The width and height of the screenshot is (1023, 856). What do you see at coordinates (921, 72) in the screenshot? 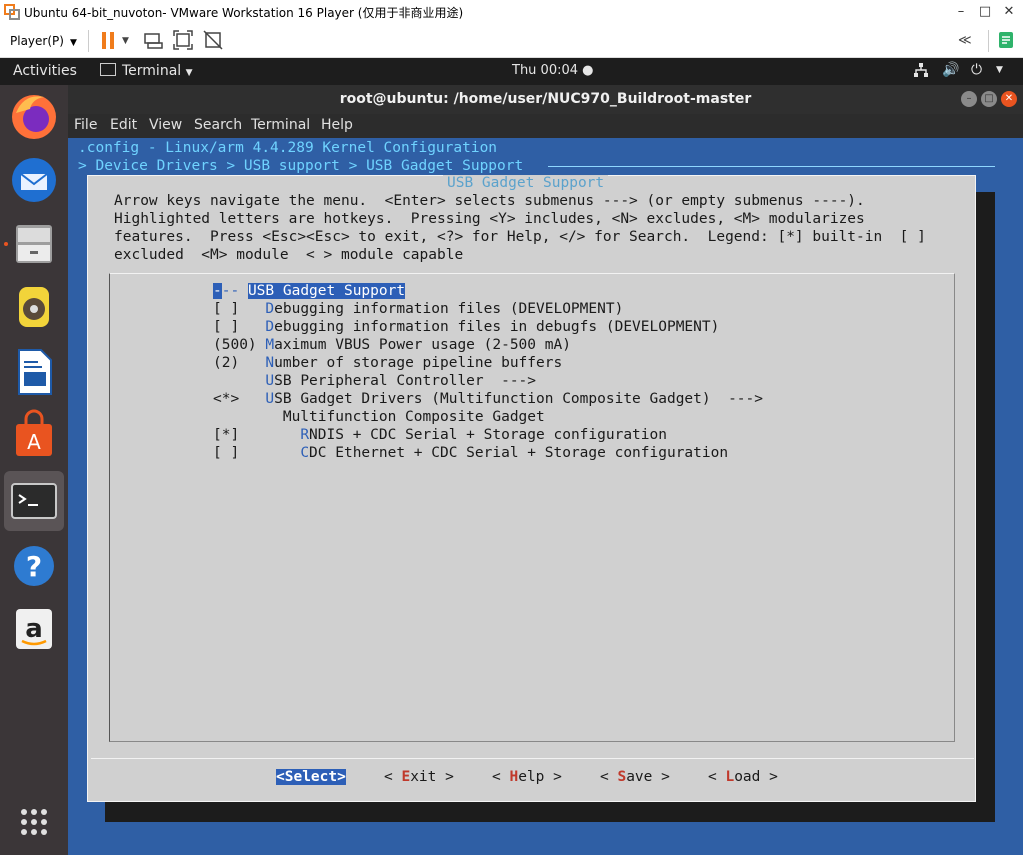
I see `network-icon` at bounding box center [921, 72].